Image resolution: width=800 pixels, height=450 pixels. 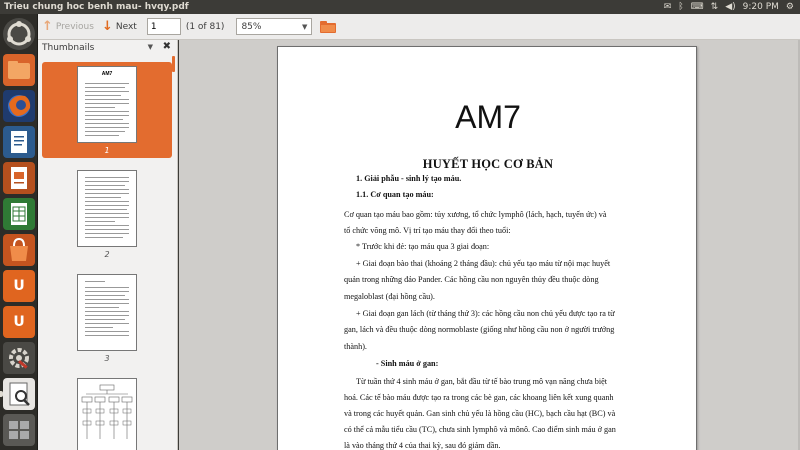 What do you see at coordinates (126, 26) in the screenshot?
I see `next-label: Next` at bounding box center [126, 26].